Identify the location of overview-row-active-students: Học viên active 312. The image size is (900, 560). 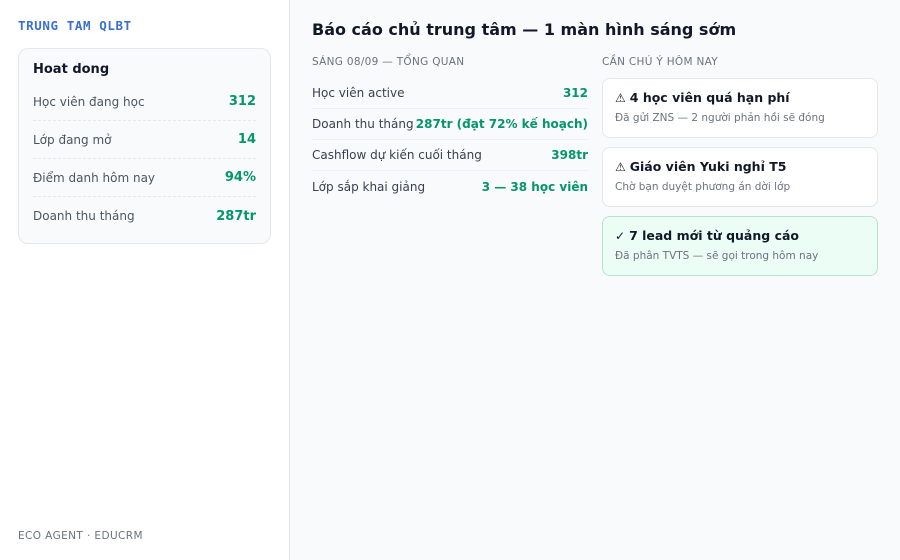
(450, 93).